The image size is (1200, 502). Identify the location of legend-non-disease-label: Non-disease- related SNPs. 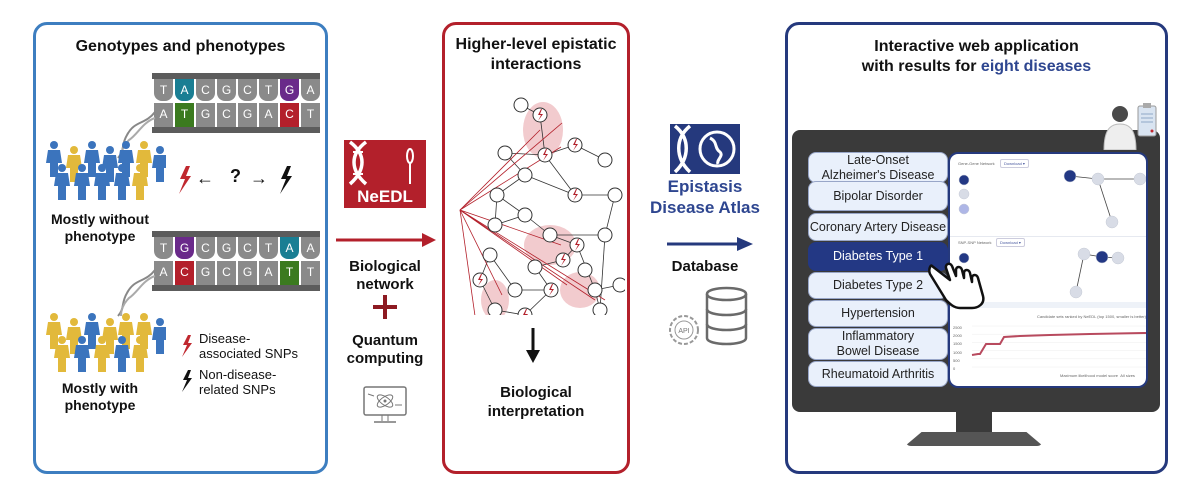
(237, 382).